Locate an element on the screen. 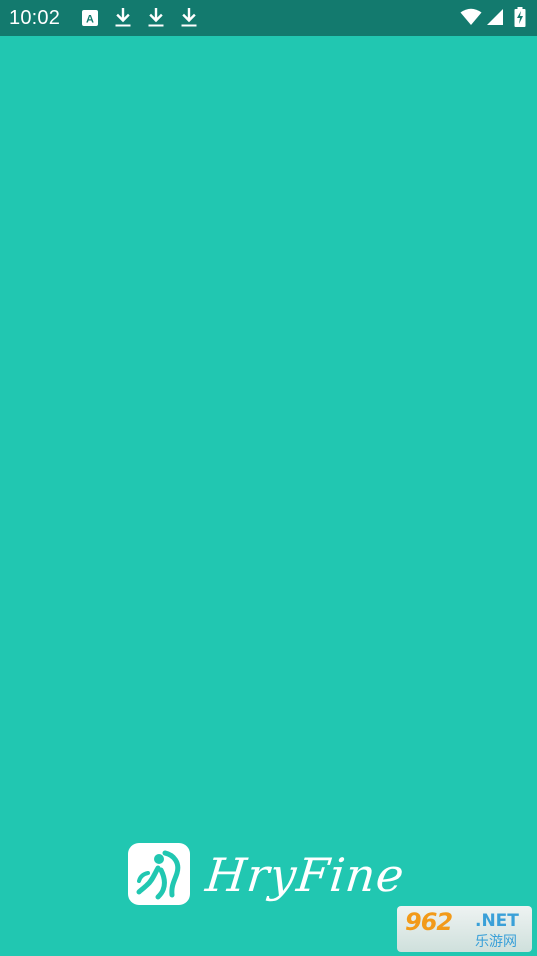  brand-lockup: HryFine is located at coordinates (273, 876).